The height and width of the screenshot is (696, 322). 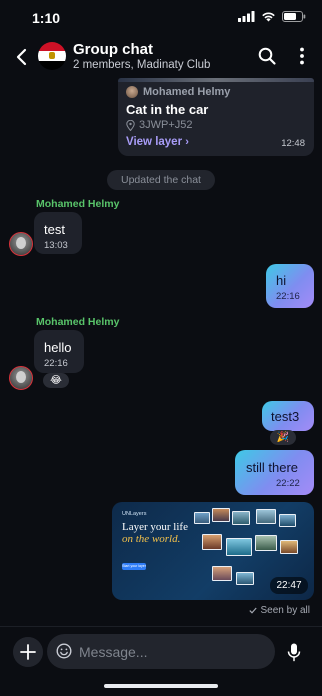 I want to click on plus-code: 3JWP+J52, so click(x=166, y=125).